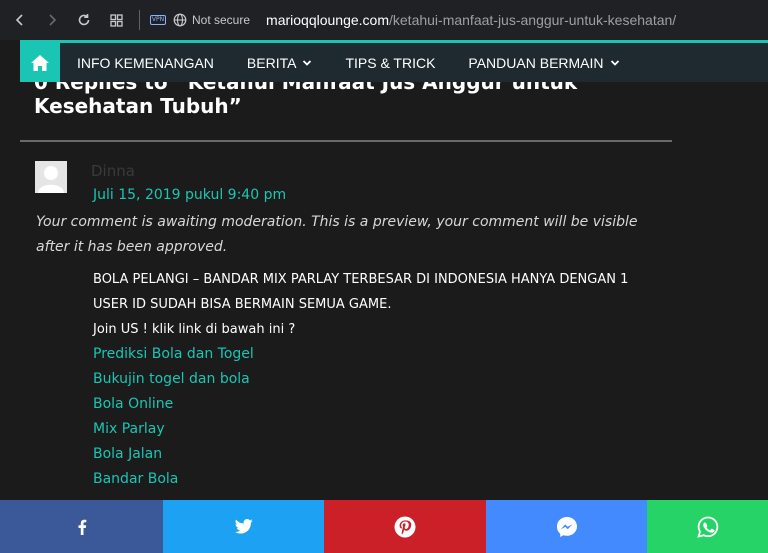  What do you see at coordinates (378, 479) in the screenshot?
I see `link-bandar-bola: Bandar Bola` at bounding box center [378, 479].